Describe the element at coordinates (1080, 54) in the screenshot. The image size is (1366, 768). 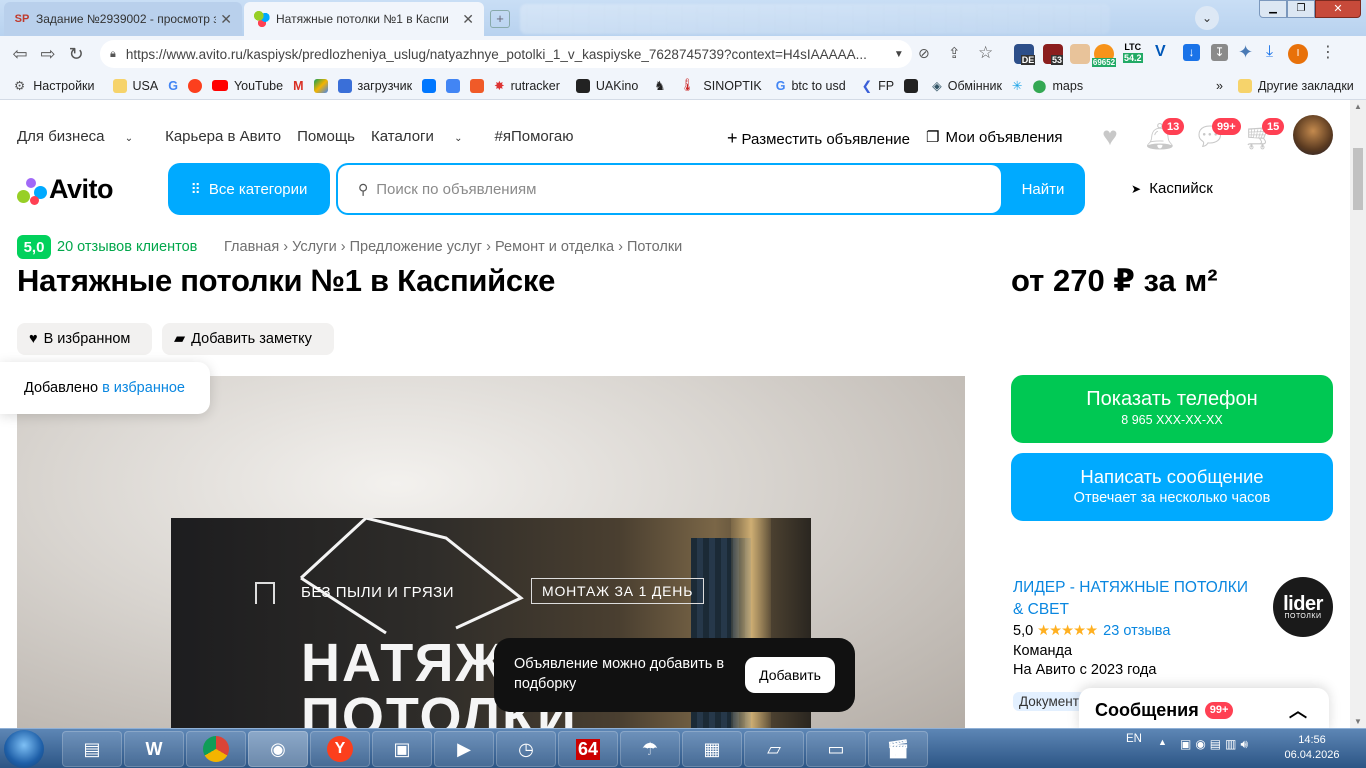
I see `face-extension-icon` at that location.